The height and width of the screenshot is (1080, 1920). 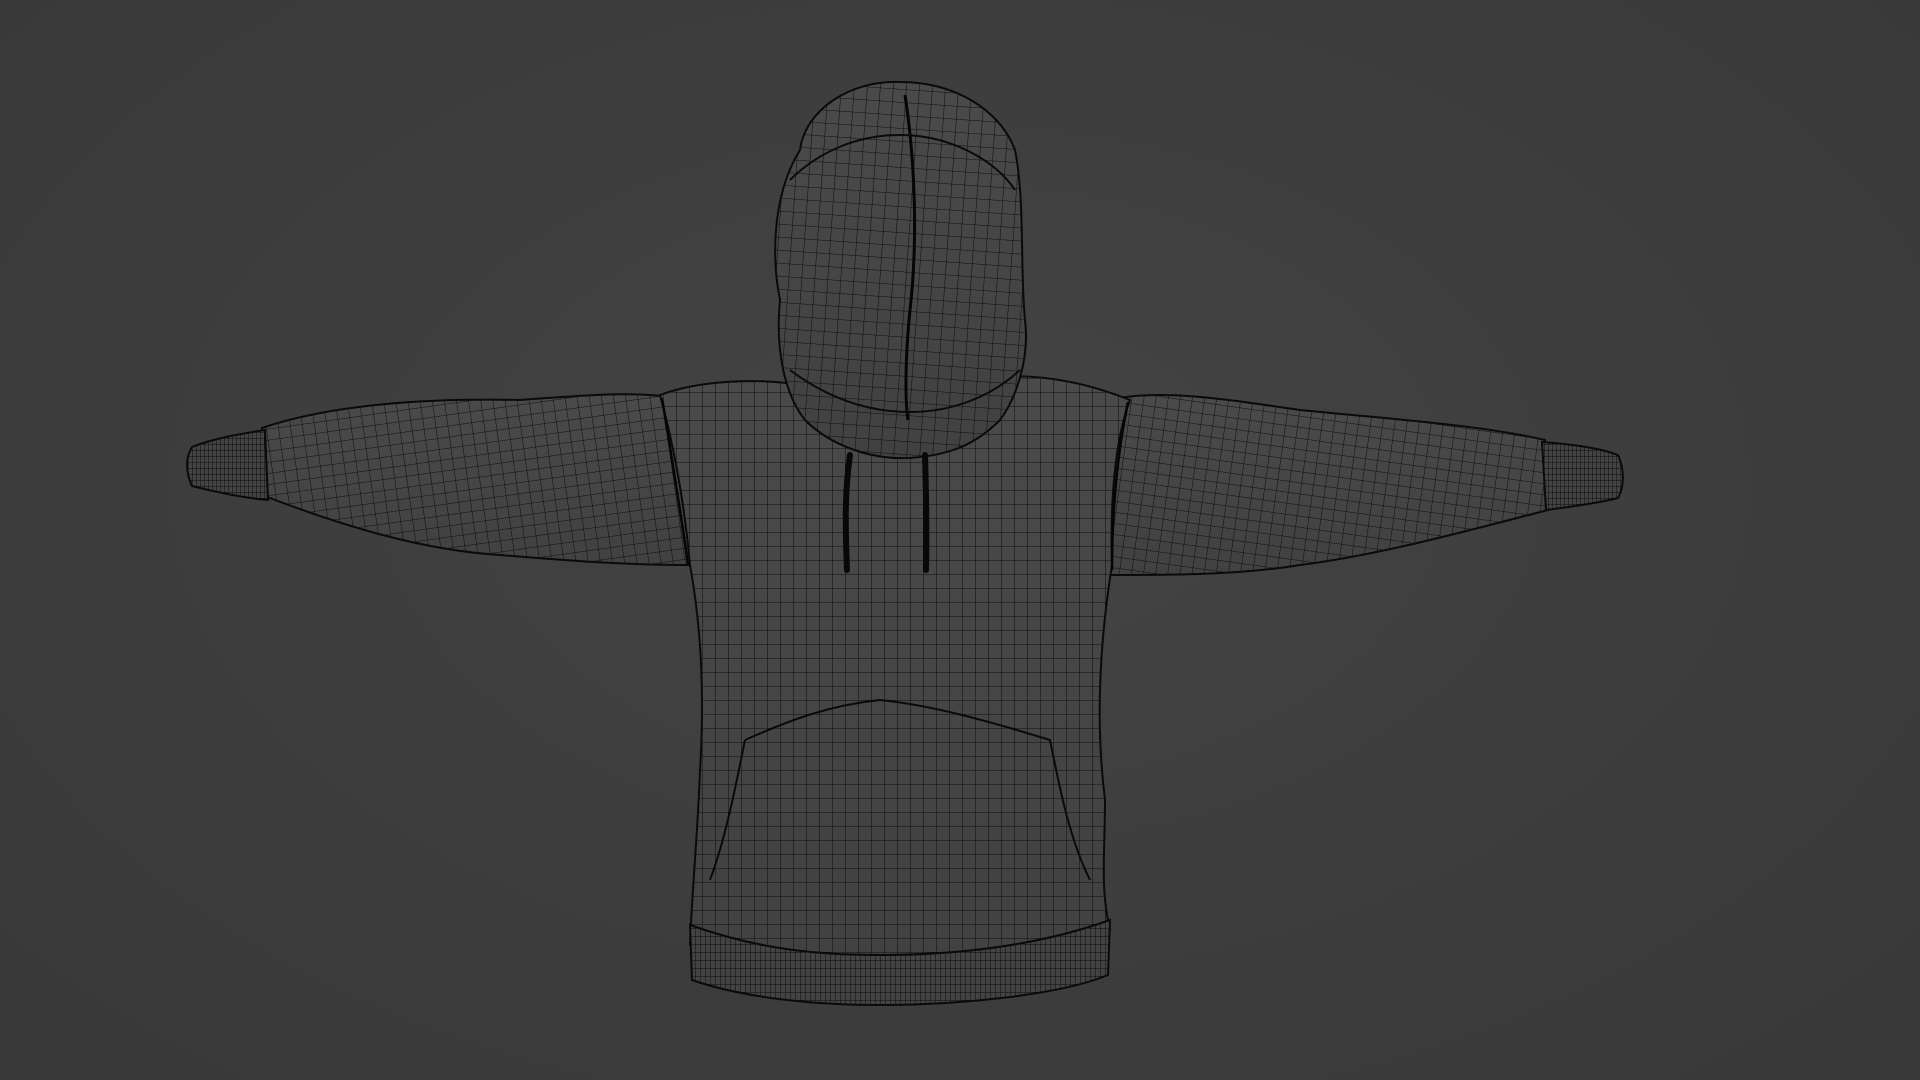 I want to click on right-cuff, so click(x=1582, y=476).